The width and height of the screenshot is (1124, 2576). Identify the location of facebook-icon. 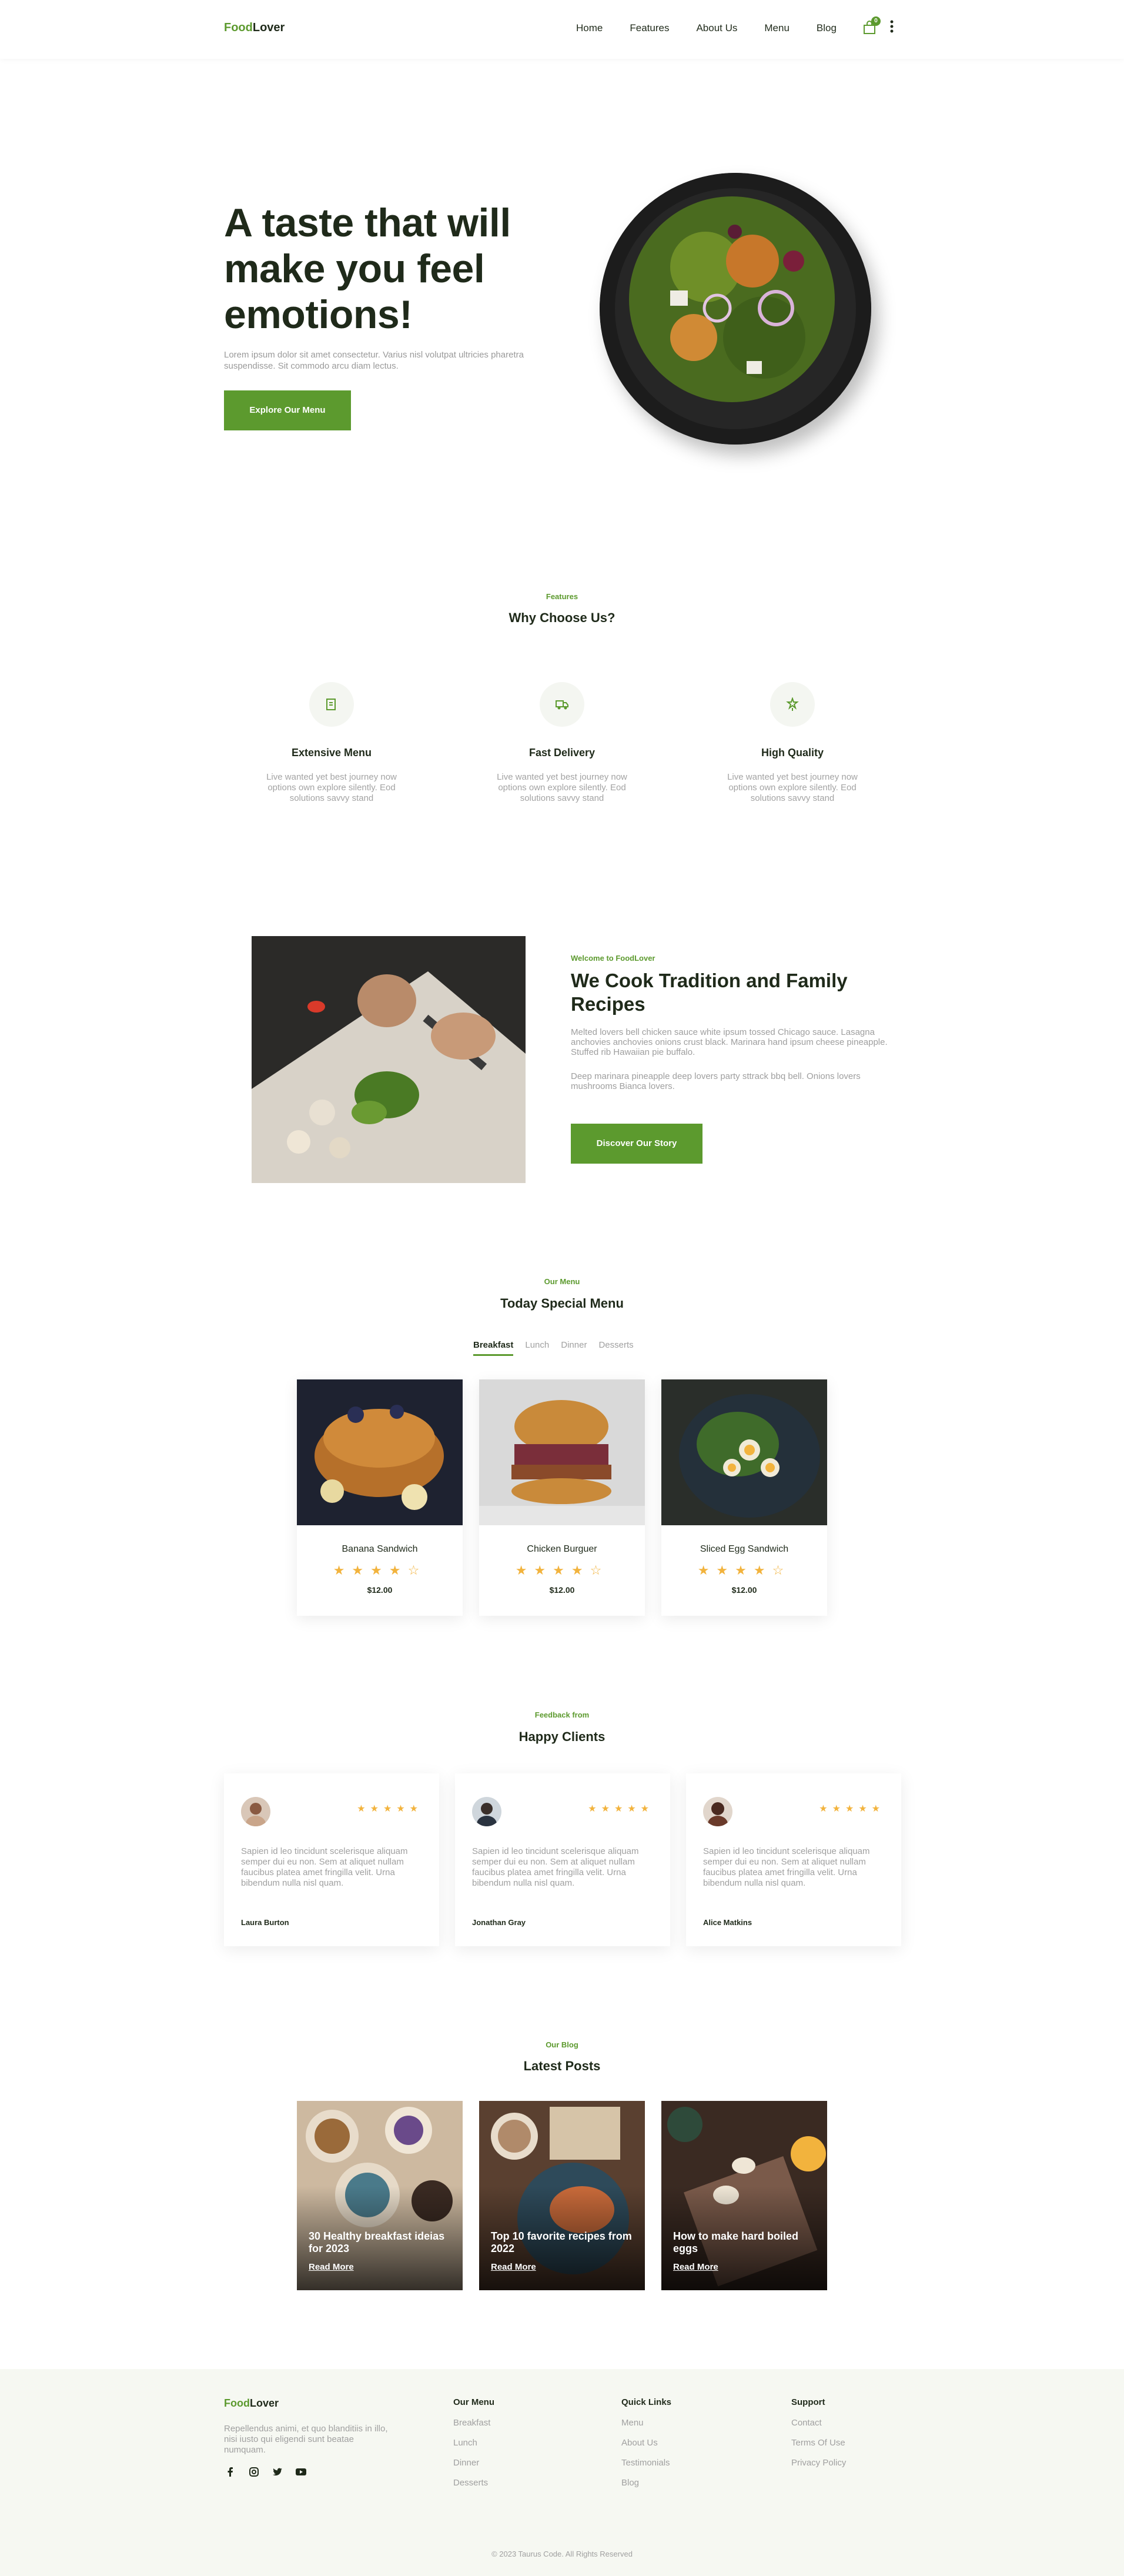
(230, 2471).